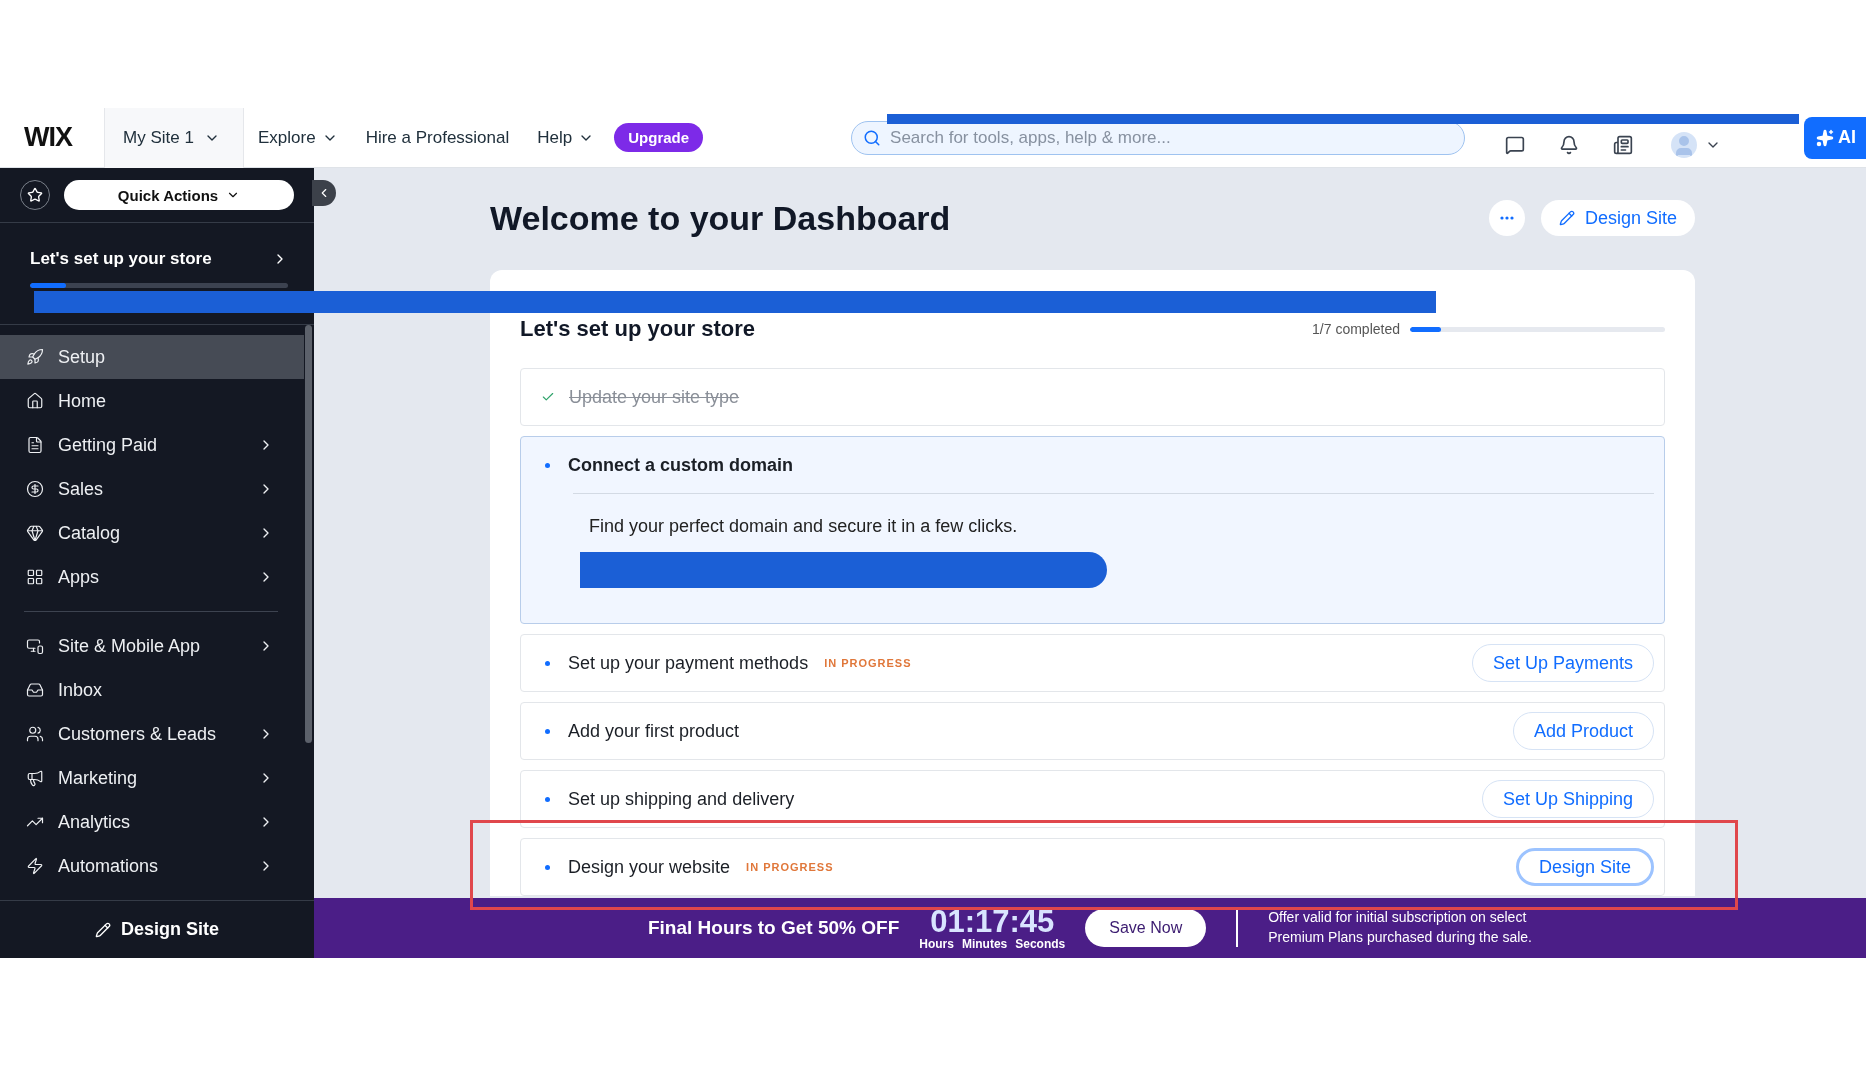 This screenshot has height=1080, width=1866. What do you see at coordinates (35, 357) in the screenshot?
I see `rocket-icon` at bounding box center [35, 357].